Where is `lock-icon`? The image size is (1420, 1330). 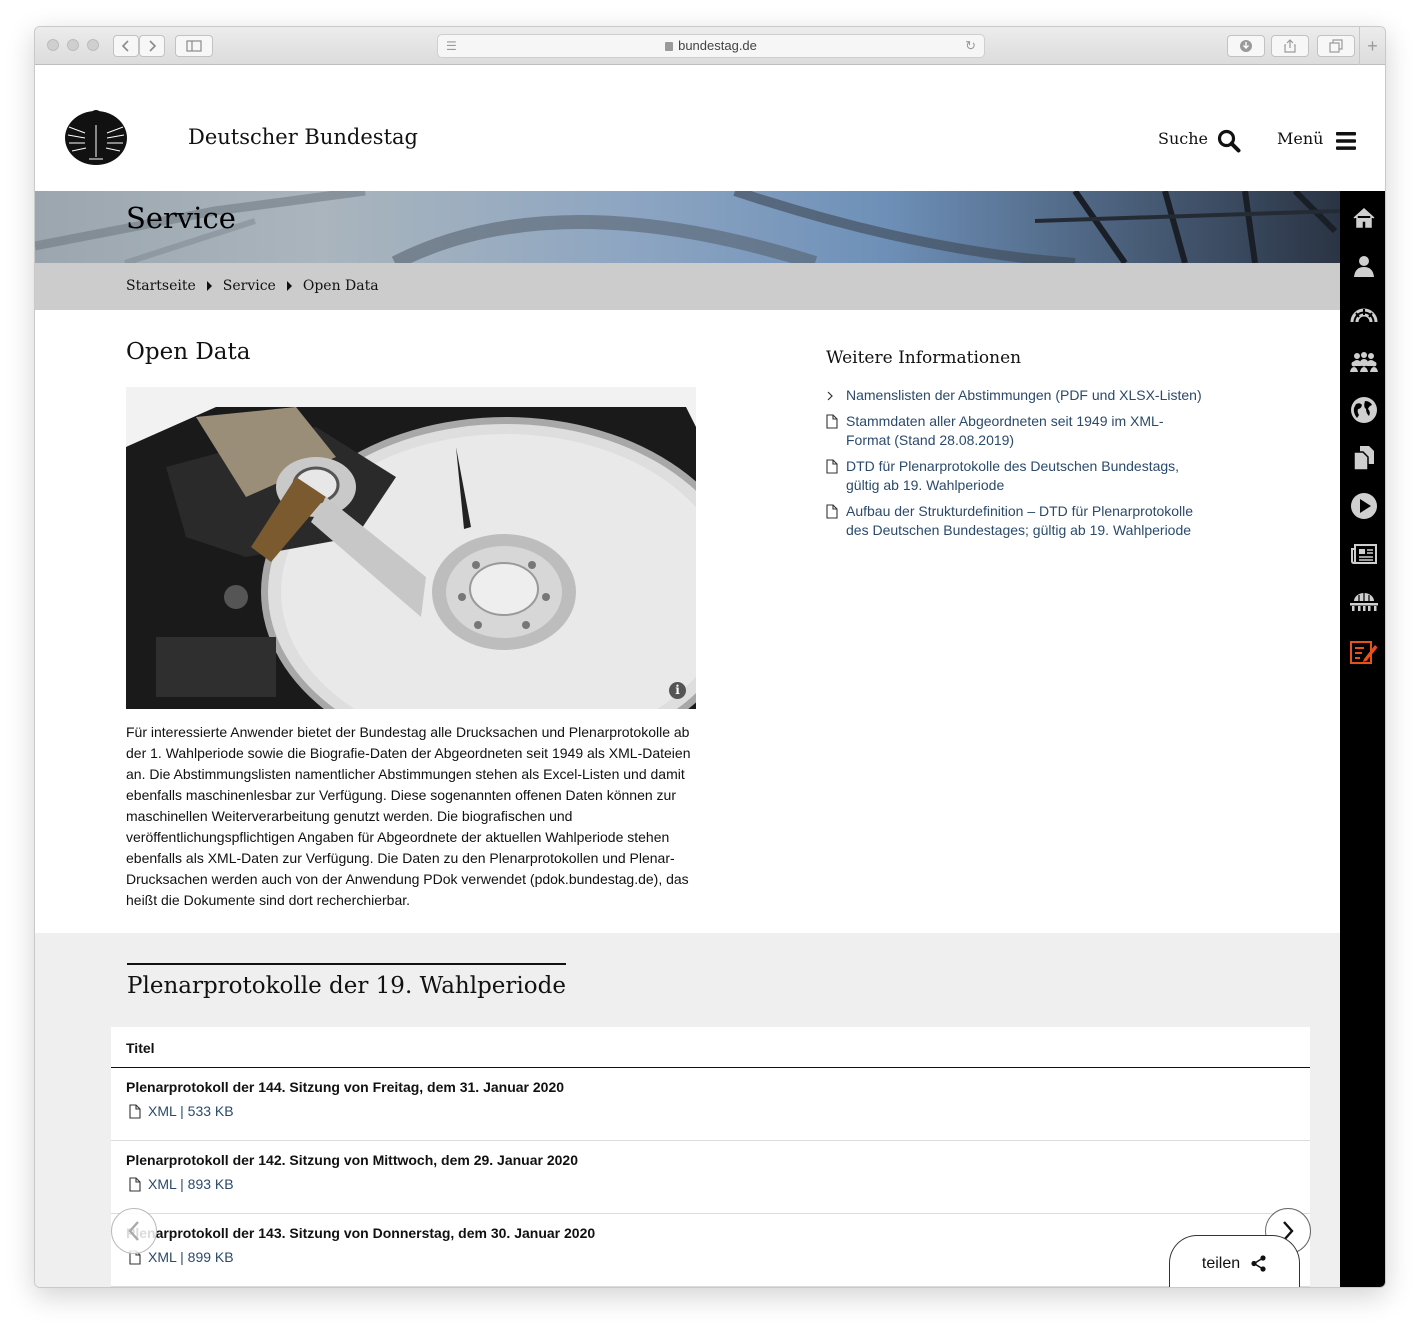
lock-icon is located at coordinates (669, 46).